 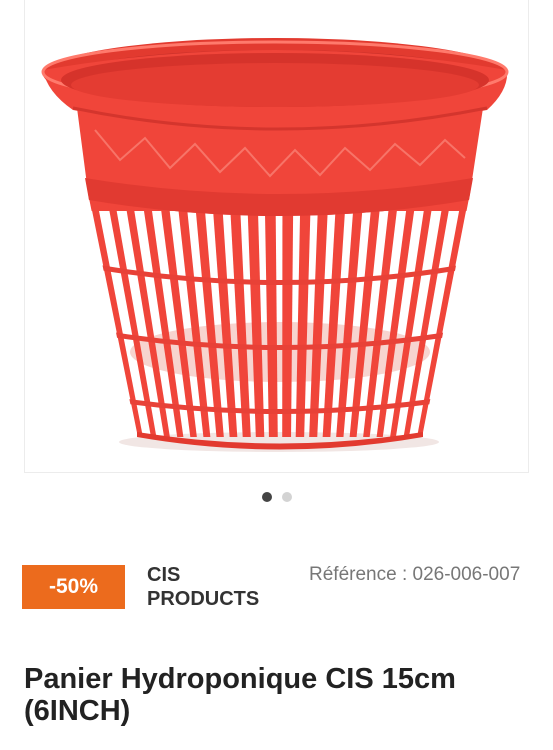 What do you see at coordinates (240, 695) in the screenshot?
I see `product-title: Panier Hydroponique CIS 15cm (6INCH)` at bounding box center [240, 695].